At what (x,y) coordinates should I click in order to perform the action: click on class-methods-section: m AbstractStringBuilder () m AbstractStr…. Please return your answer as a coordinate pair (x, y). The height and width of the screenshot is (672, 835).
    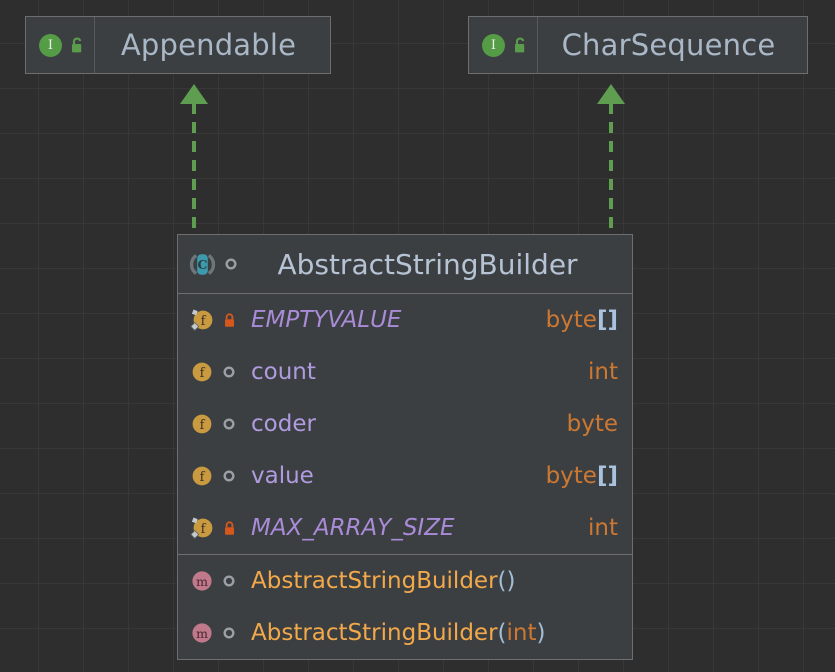
    Looking at the image, I should click on (405, 607).